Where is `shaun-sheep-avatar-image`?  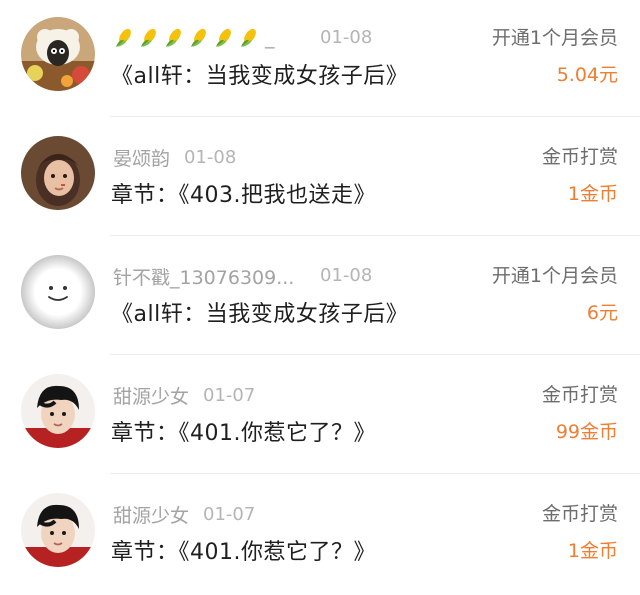 shaun-sheep-avatar-image is located at coordinates (58, 54).